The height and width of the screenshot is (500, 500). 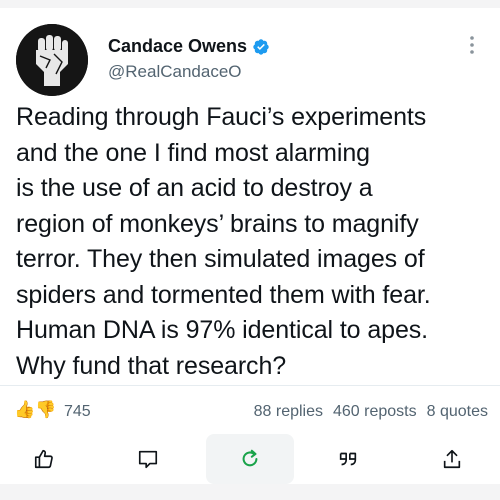 I want to click on quotes-count: 8 quotes, so click(x=457, y=412).